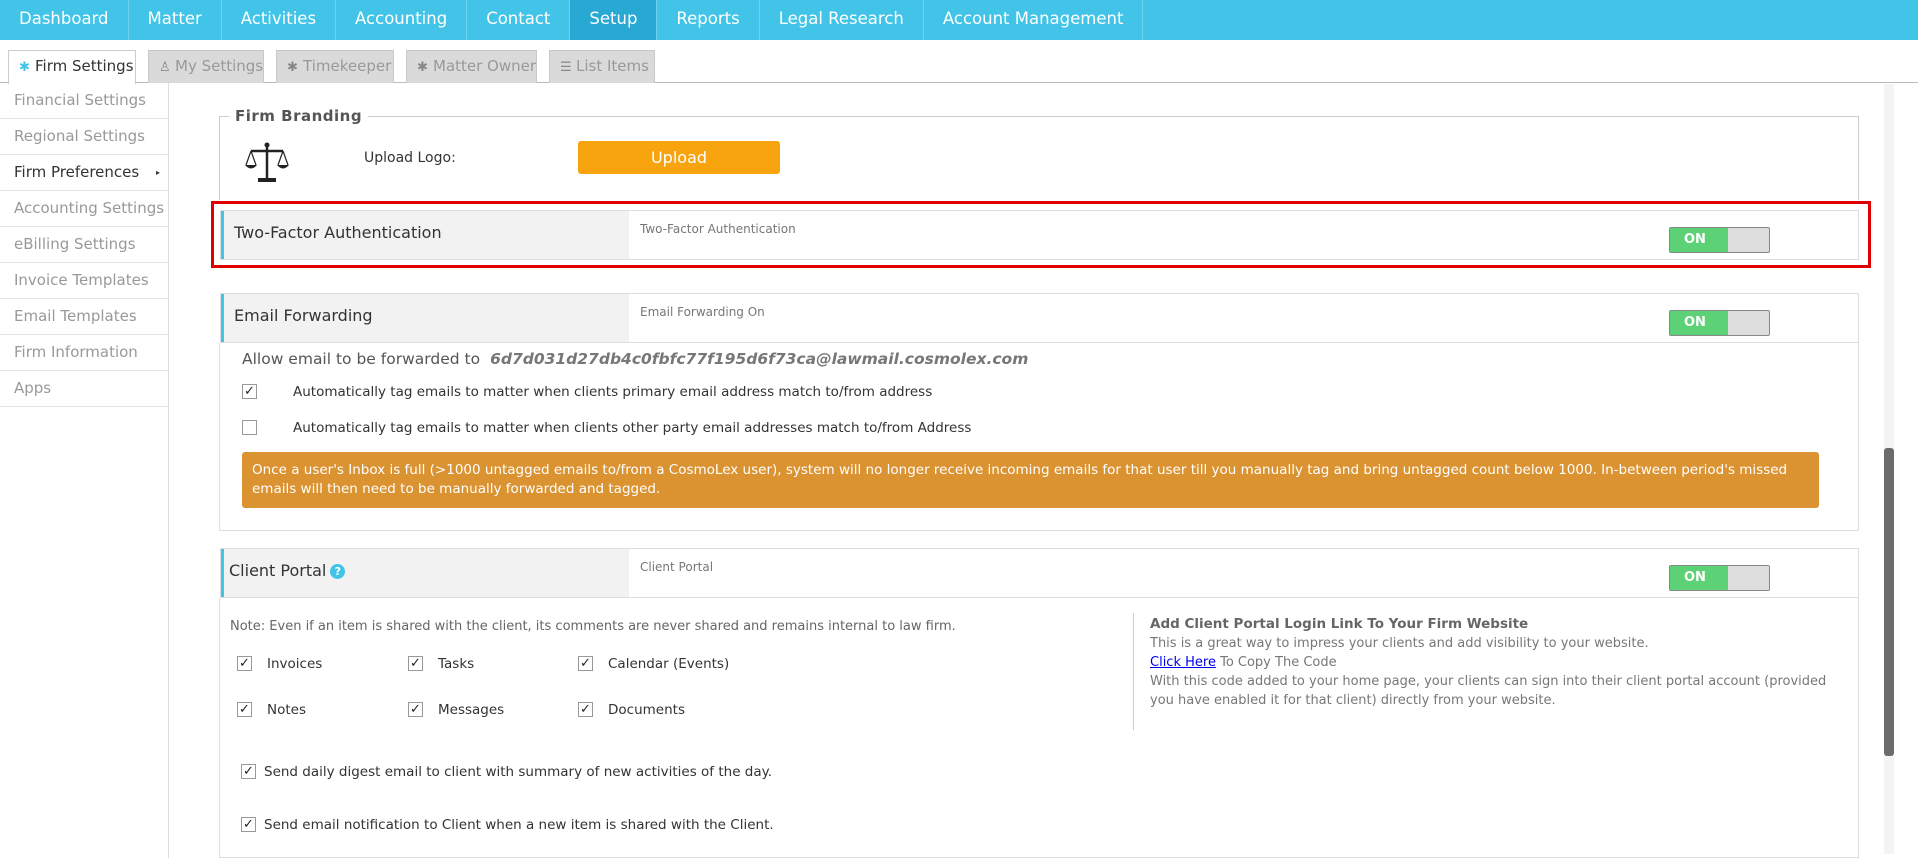  Describe the element at coordinates (415, 663) in the screenshot. I see `tasks-checkbox: ✓` at that location.